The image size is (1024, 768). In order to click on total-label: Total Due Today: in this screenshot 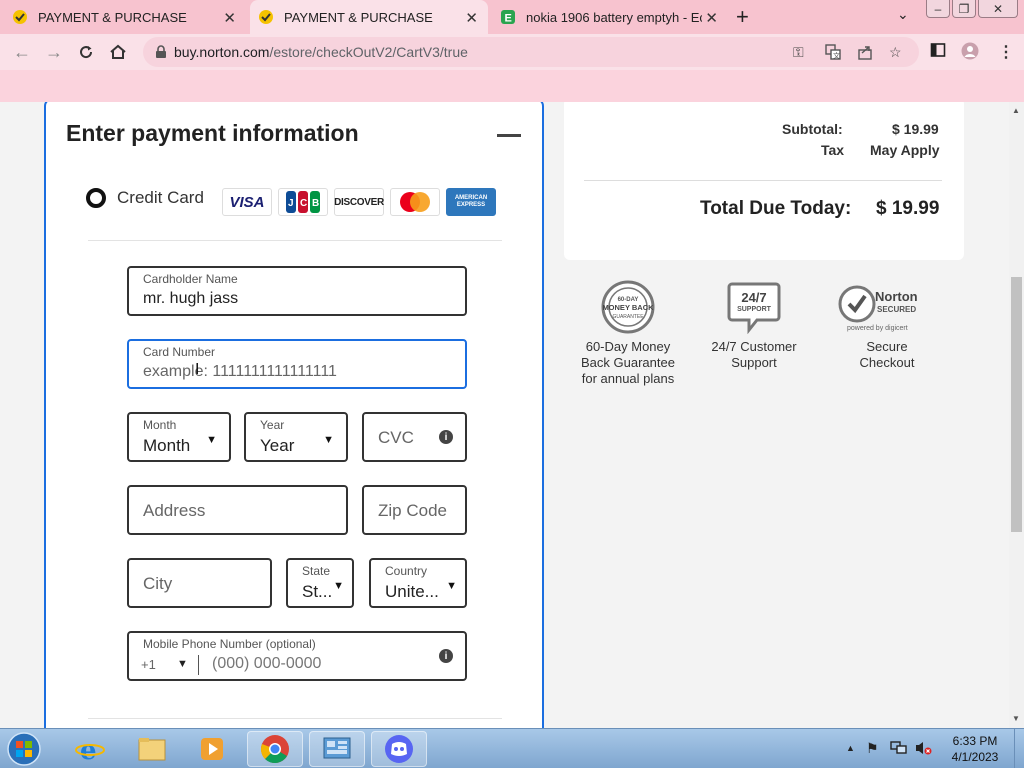, I will do `click(776, 208)`.